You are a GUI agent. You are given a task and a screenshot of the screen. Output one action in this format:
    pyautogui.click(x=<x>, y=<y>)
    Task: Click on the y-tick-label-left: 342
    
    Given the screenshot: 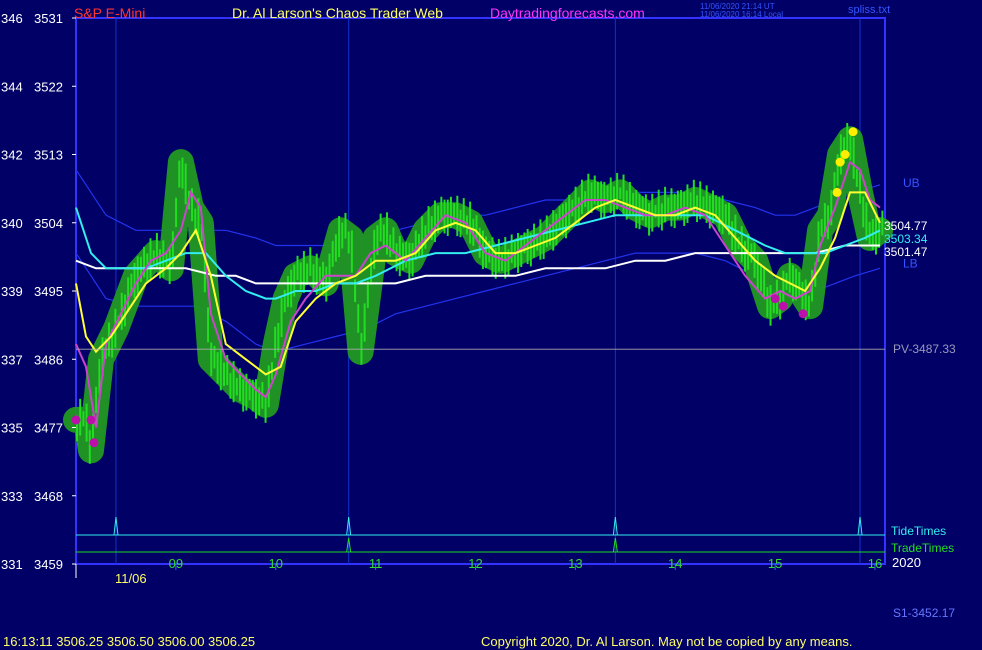 What is the action you would take?
    pyautogui.click(x=12, y=155)
    